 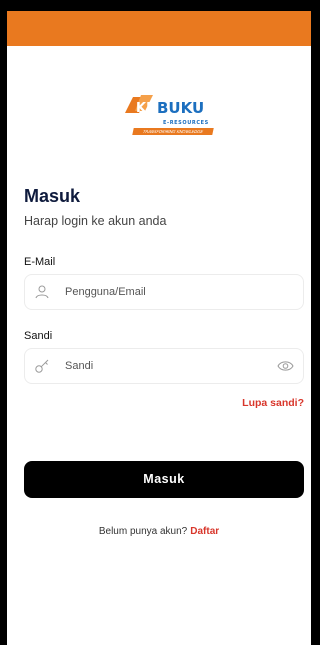 What do you see at coordinates (204, 531) in the screenshot?
I see `signup-link: Daftar` at bounding box center [204, 531].